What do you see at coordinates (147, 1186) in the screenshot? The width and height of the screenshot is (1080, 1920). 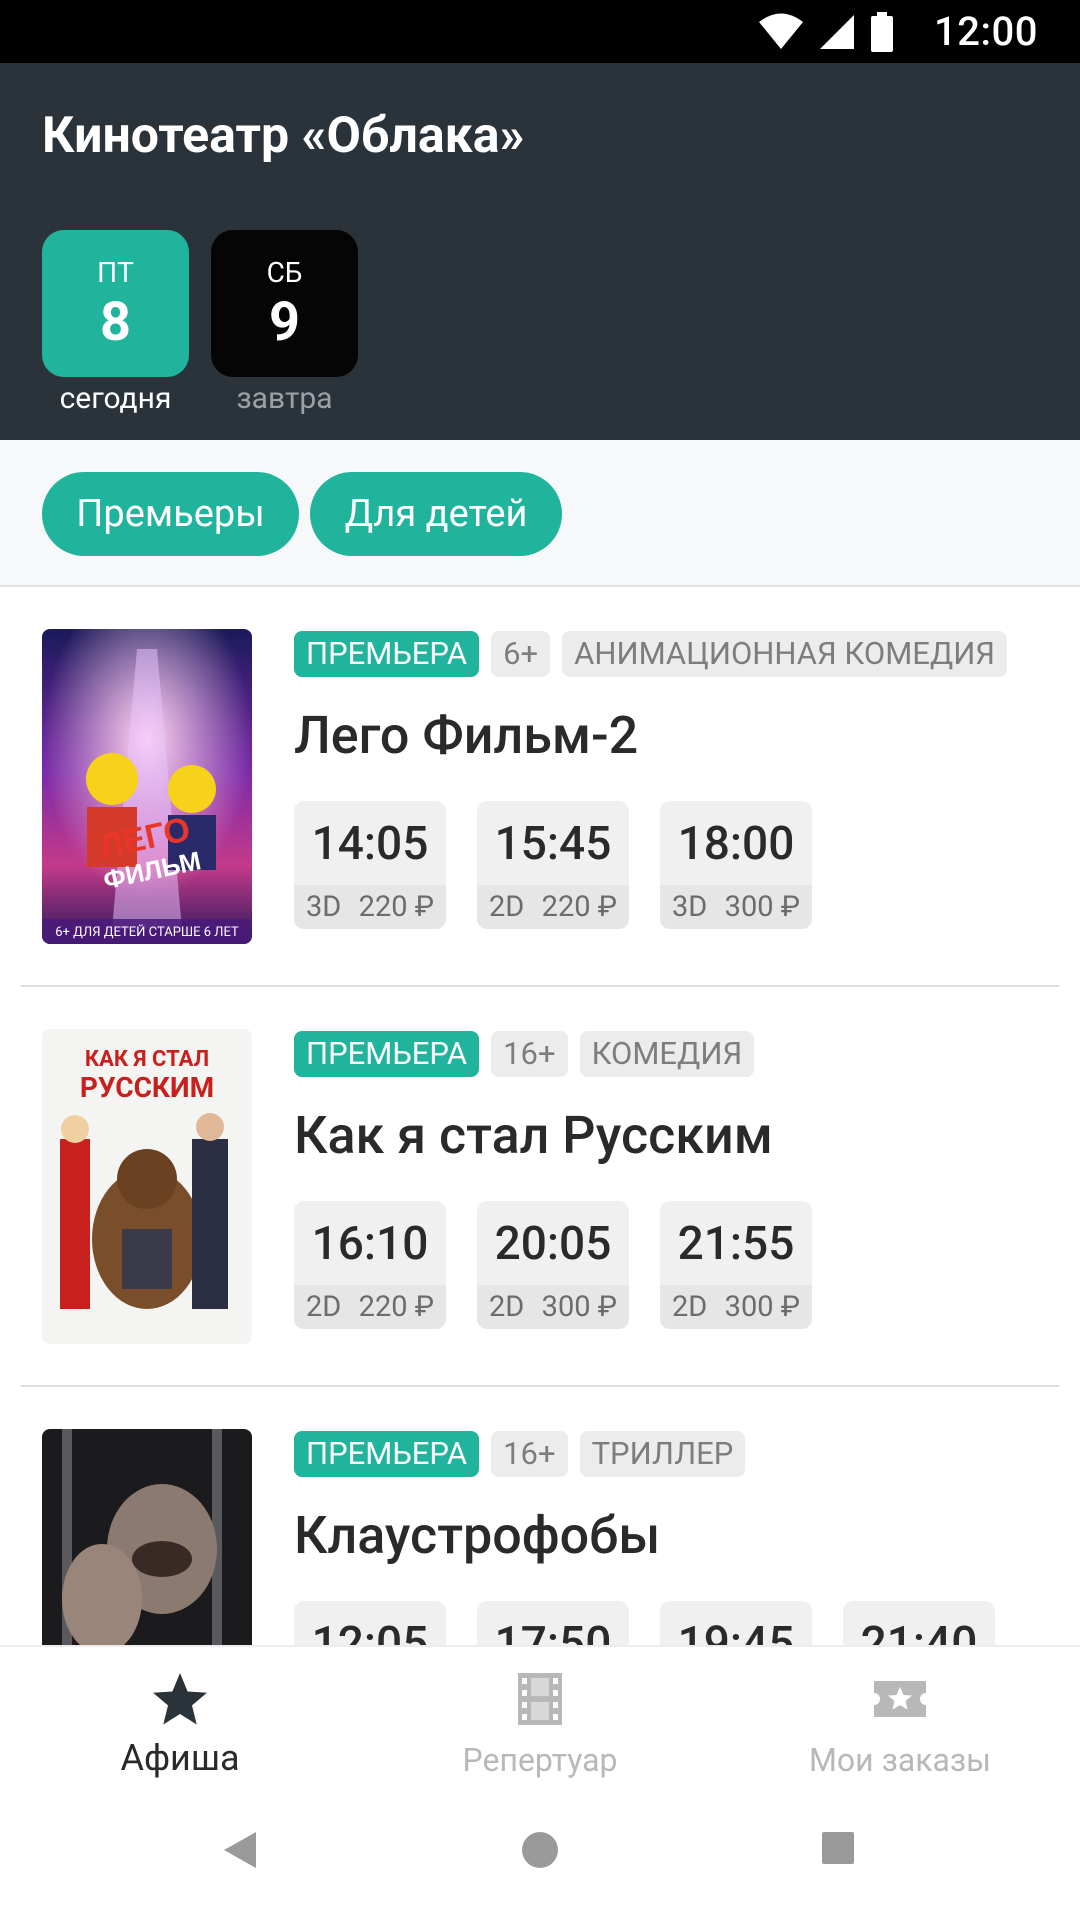 I see `movie-poster: КАК Я СТАЛ РУССКИМ` at bounding box center [147, 1186].